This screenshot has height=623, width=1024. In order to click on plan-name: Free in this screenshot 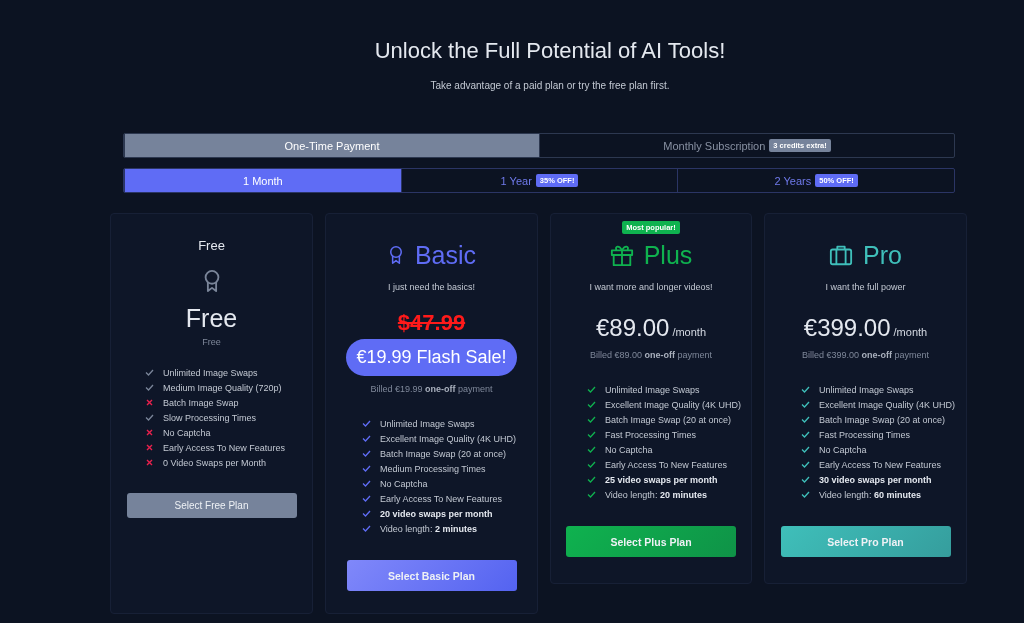, I will do `click(211, 245)`.